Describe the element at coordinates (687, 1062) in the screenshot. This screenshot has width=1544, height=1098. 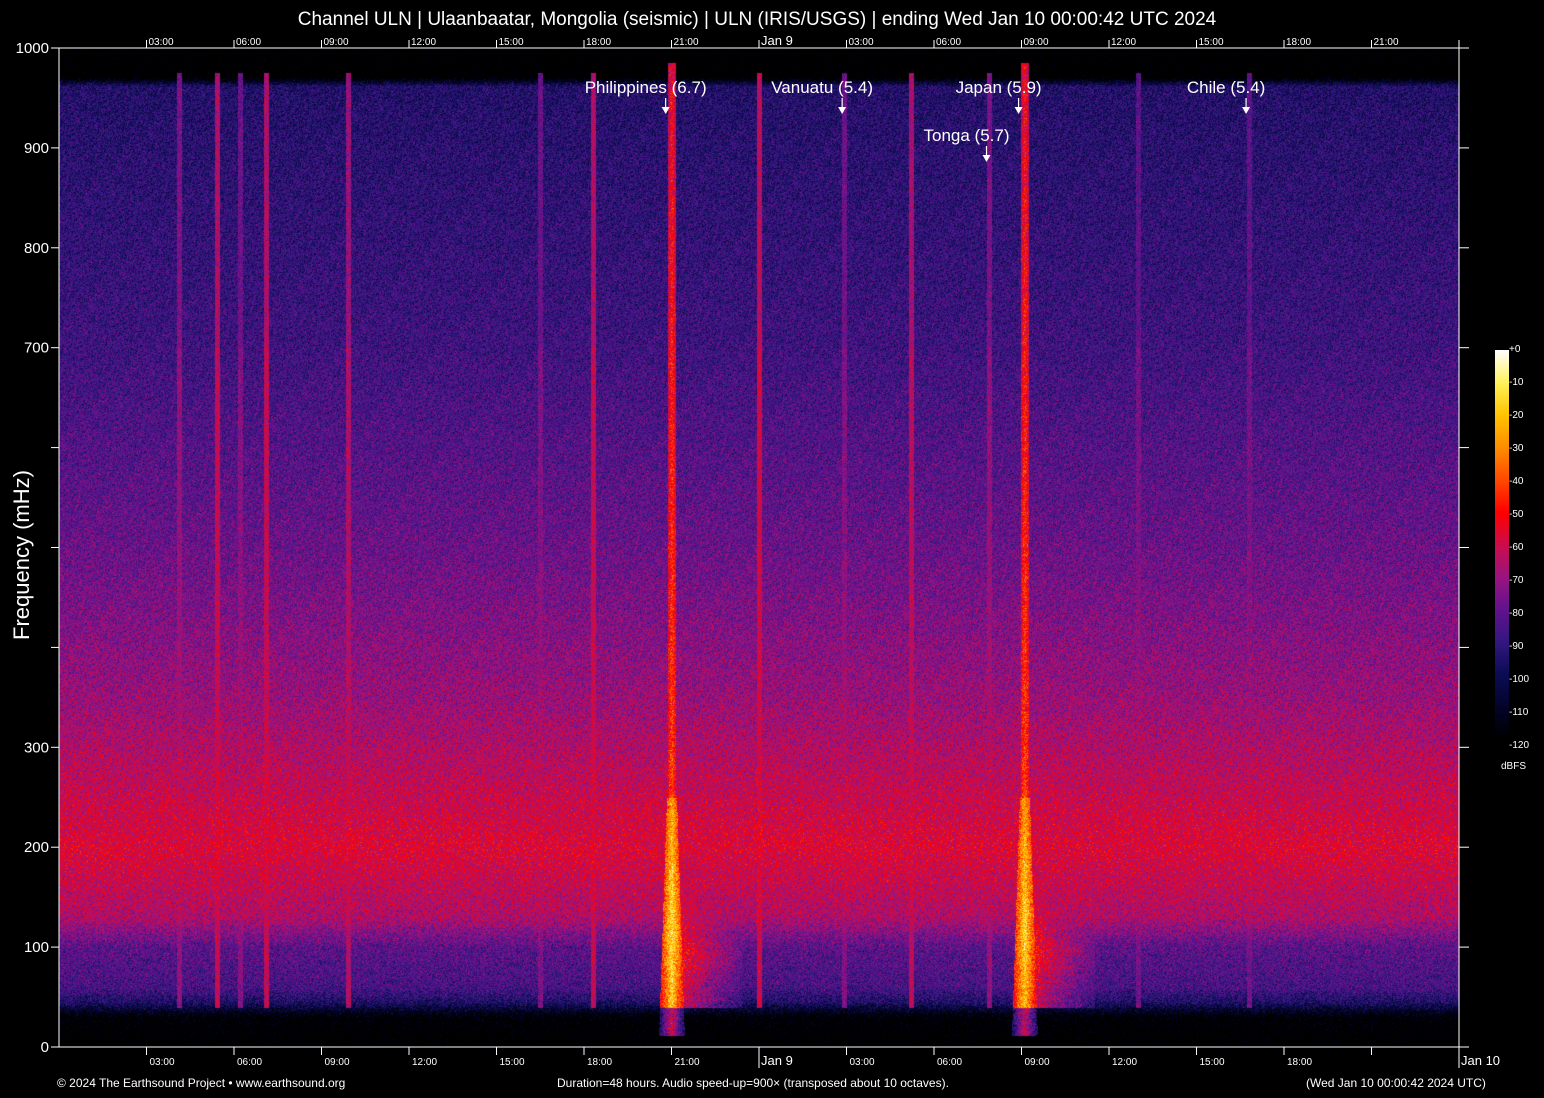
I see `x-tick-label-bottom: 21:00` at that location.